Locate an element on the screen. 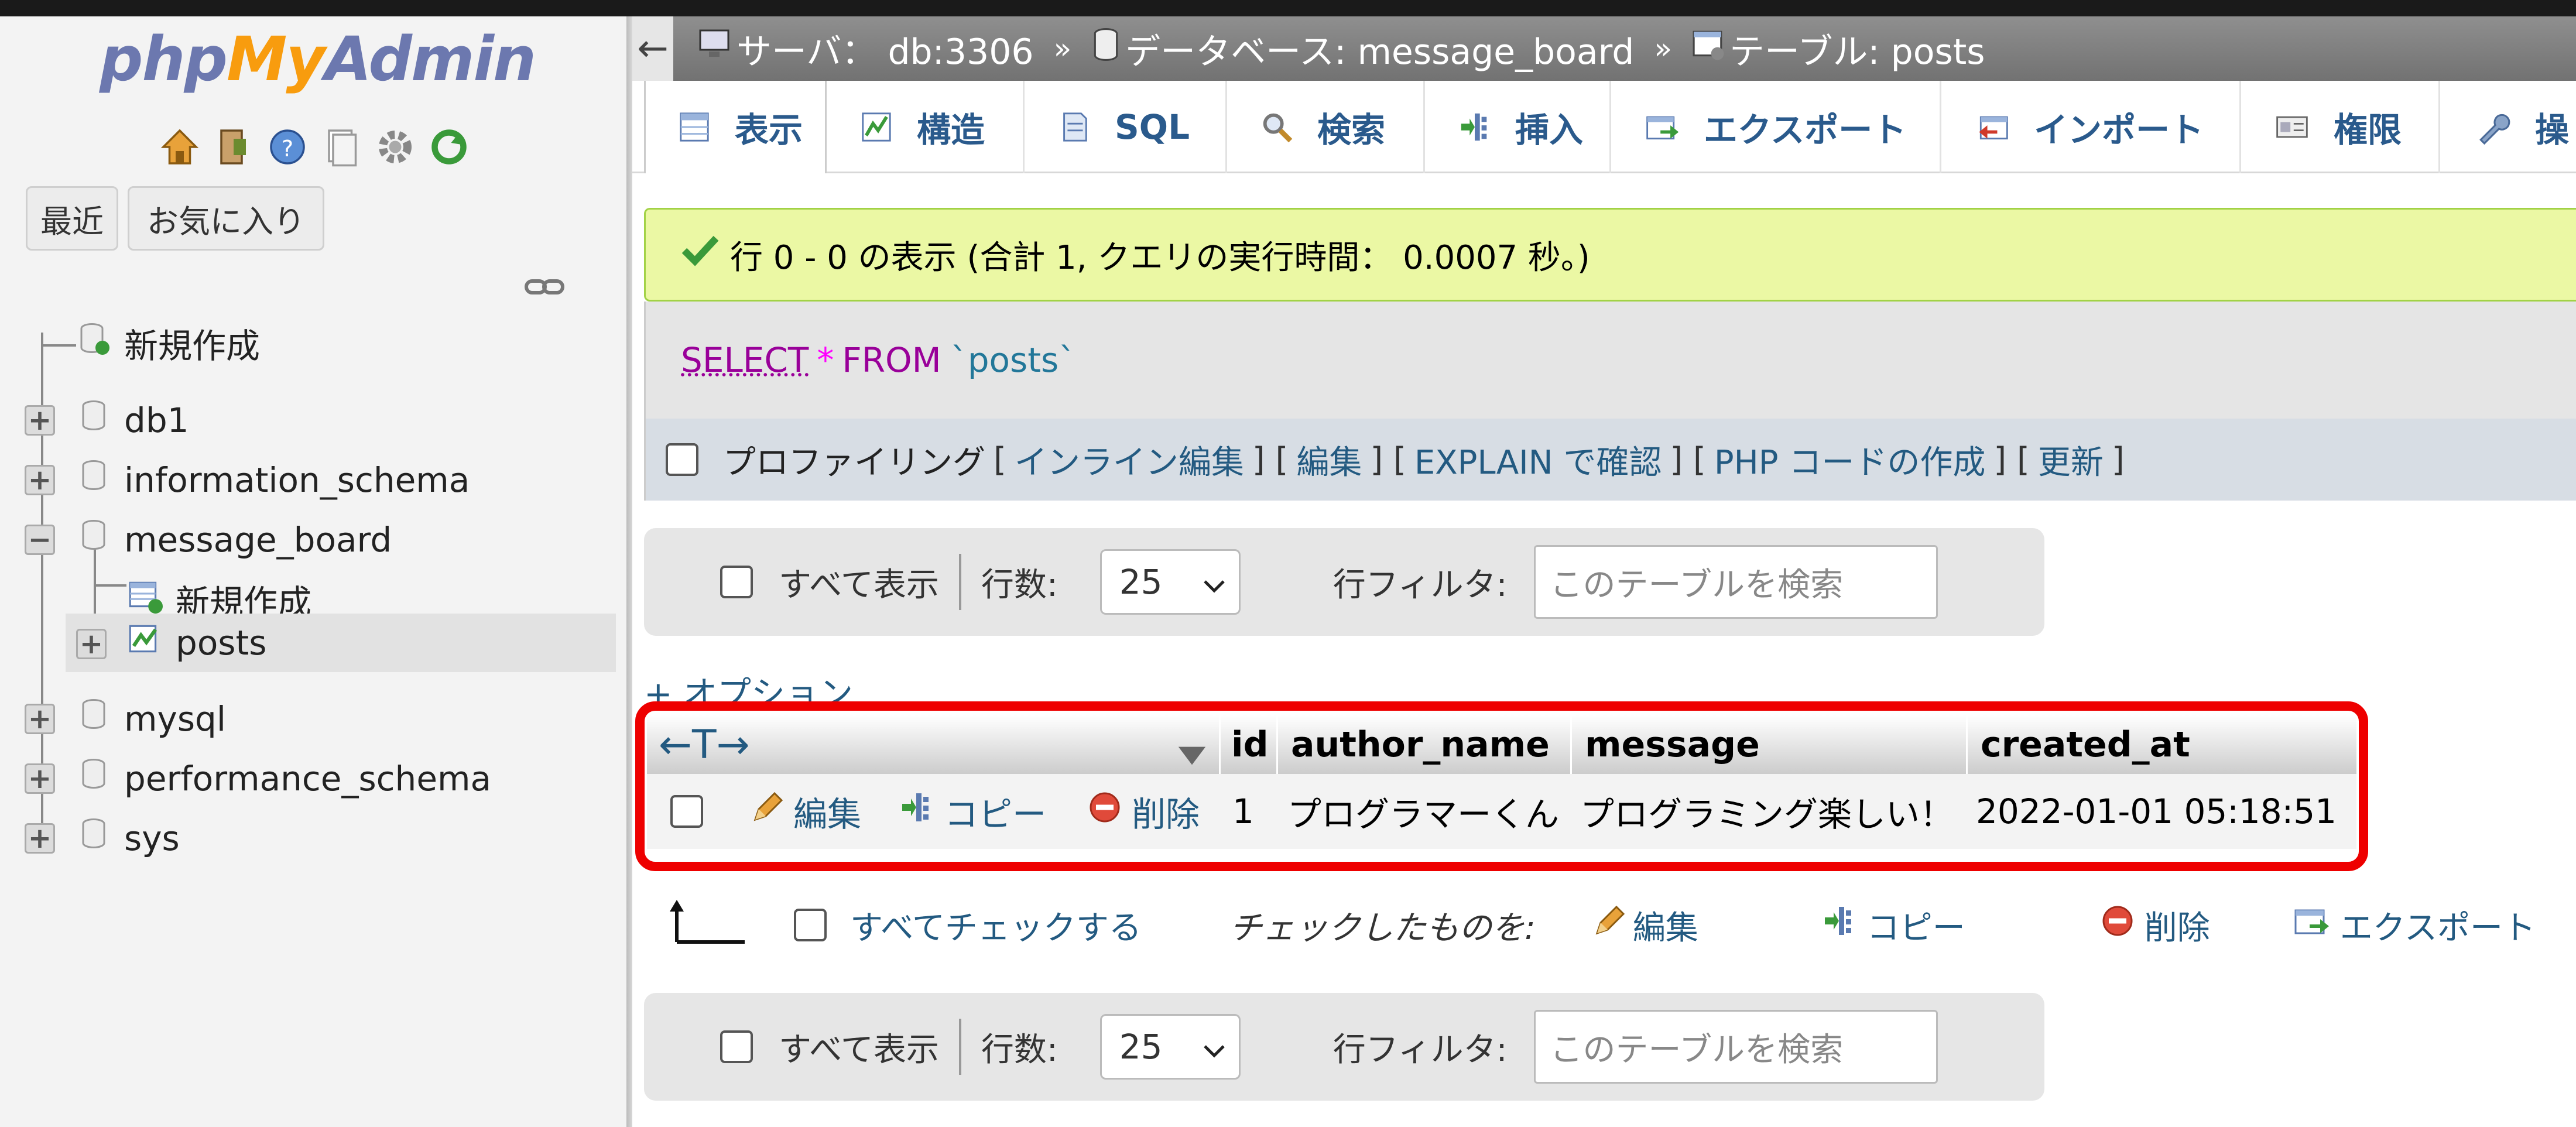  tree-item-new: 新規作成 is located at coordinates (168, 343).